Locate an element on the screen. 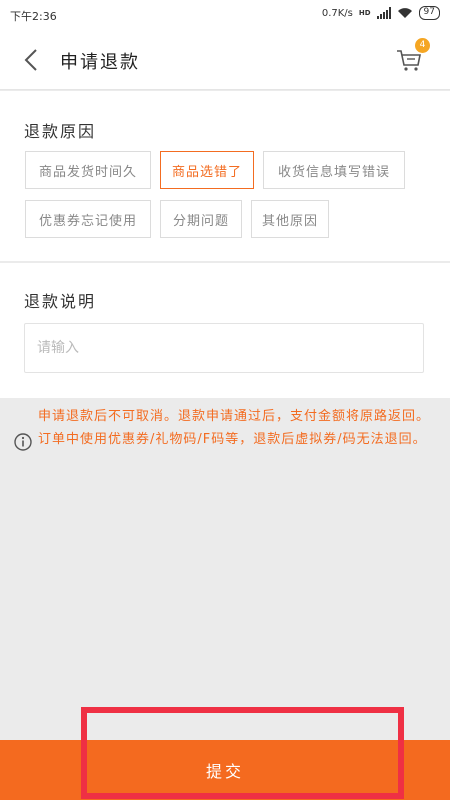  wifi-icon is located at coordinates (404, 13).